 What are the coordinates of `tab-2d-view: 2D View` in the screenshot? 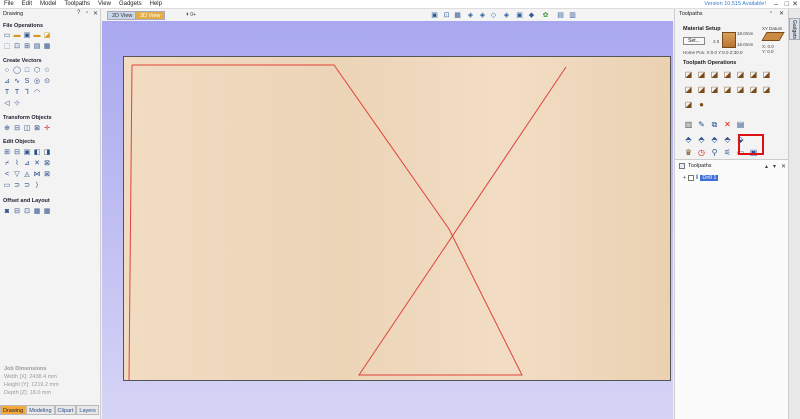 It's located at (122, 15).